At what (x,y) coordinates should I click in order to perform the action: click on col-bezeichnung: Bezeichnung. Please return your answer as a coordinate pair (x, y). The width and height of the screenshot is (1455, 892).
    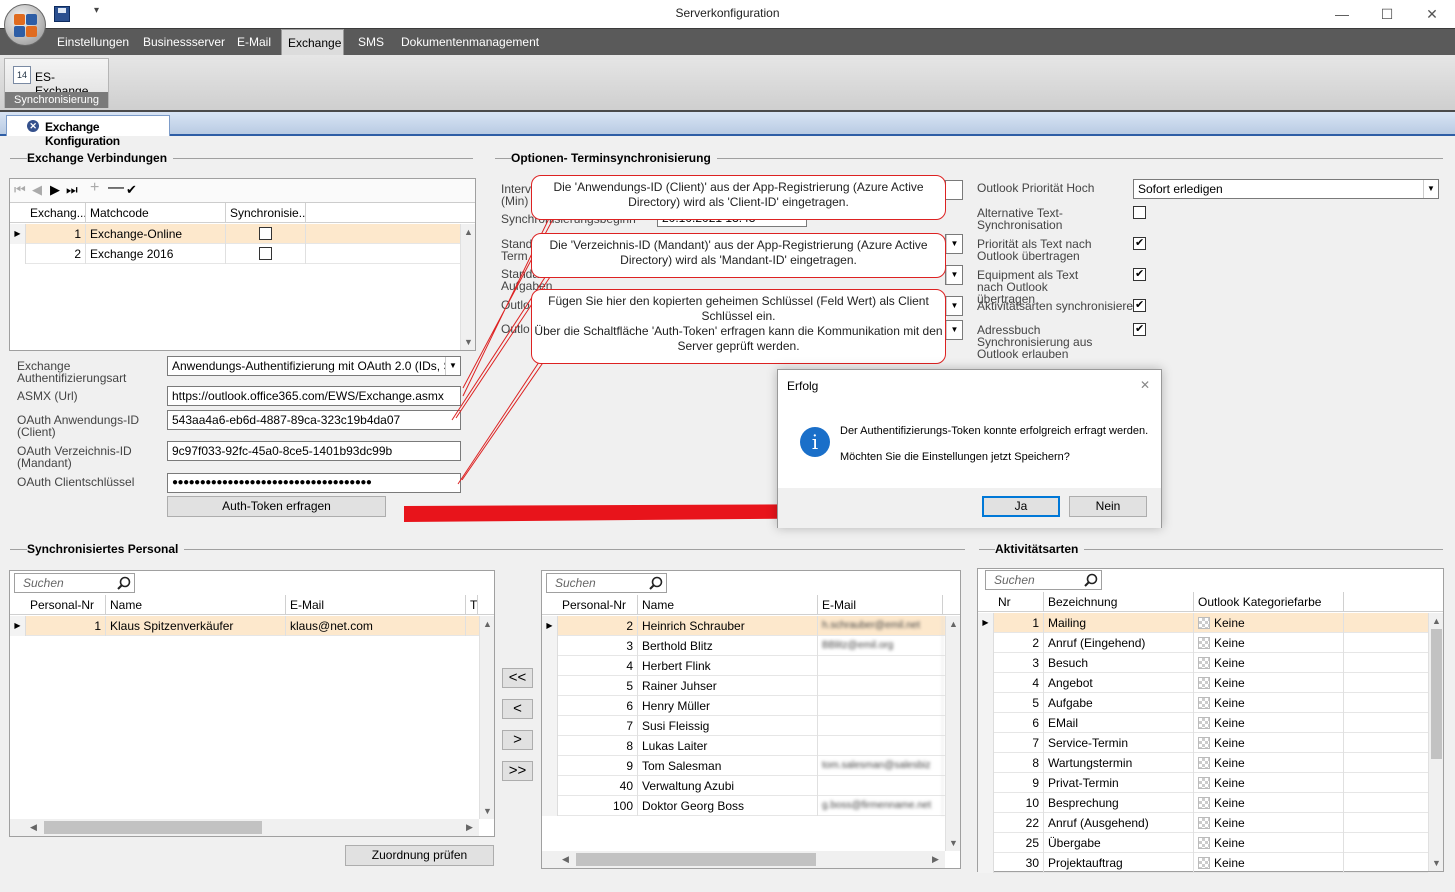
    Looking at the image, I should click on (1119, 602).